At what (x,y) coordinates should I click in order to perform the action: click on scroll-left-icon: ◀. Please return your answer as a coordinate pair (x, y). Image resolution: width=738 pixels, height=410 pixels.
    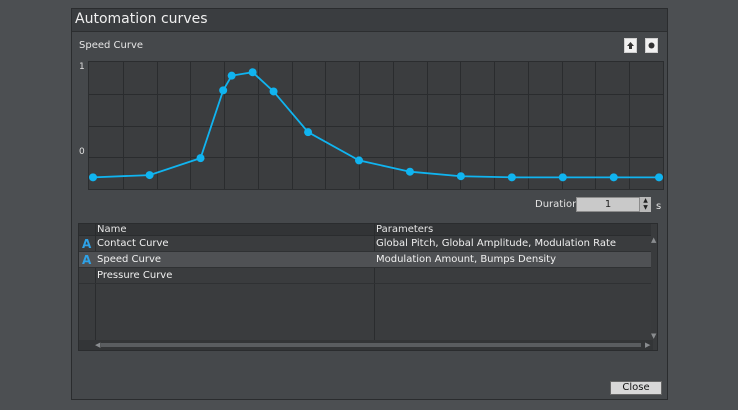
    Looking at the image, I should click on (97, 345).